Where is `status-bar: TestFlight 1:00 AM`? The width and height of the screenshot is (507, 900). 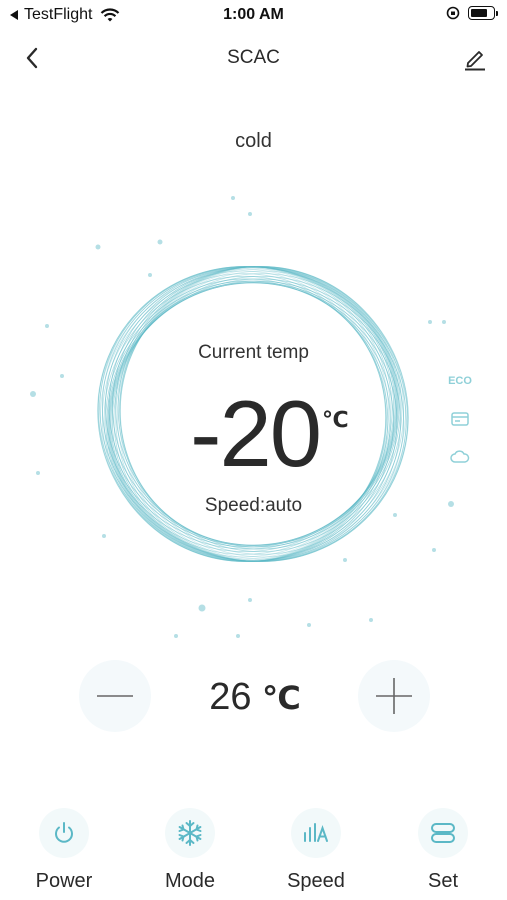 status-bar: TestFlight 1:00 AM is located at coordinates (253, 15).